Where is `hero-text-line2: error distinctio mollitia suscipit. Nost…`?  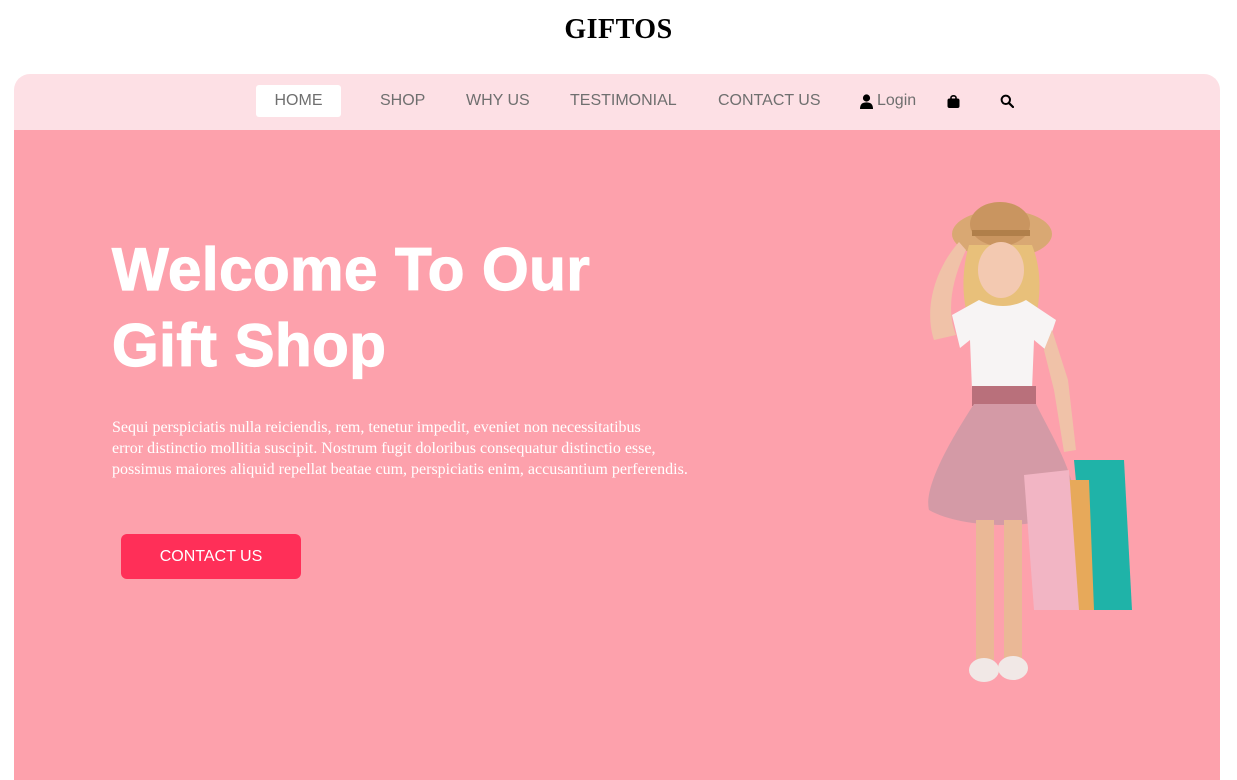 hero-text-line2: error distinctio mollitia suscipit. Nost… is located at coordinates (384, 448).